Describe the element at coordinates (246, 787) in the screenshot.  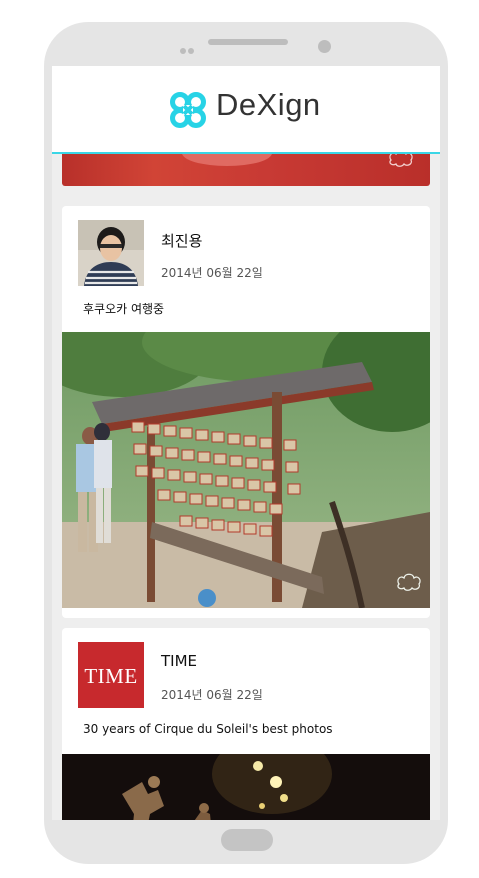
I see `post-photo` at that location.